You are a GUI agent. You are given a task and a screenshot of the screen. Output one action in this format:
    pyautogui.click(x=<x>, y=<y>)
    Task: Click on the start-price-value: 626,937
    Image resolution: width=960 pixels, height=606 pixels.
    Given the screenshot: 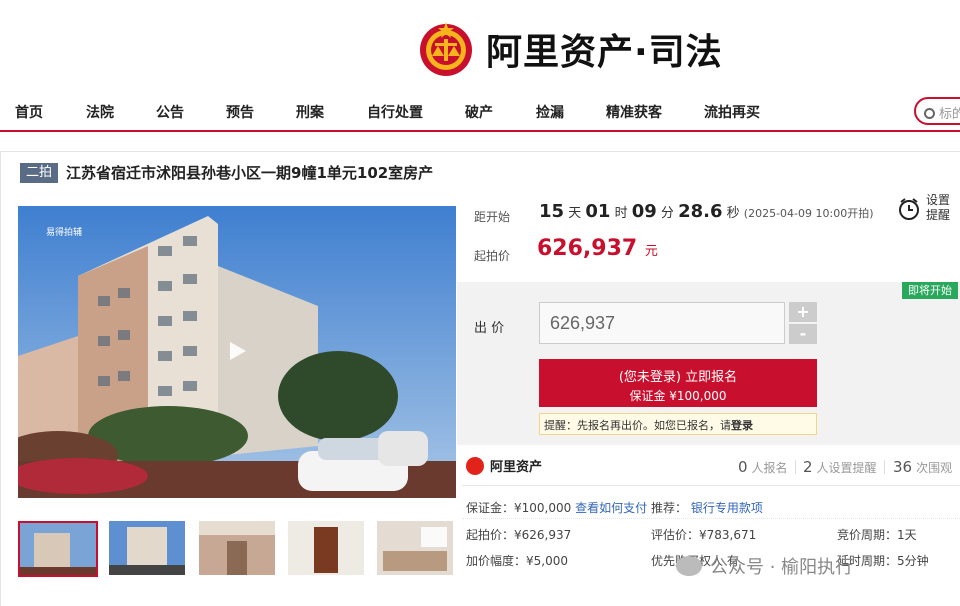 What is the action you would take?
    pyautogui.click(x=587, y=248)
    